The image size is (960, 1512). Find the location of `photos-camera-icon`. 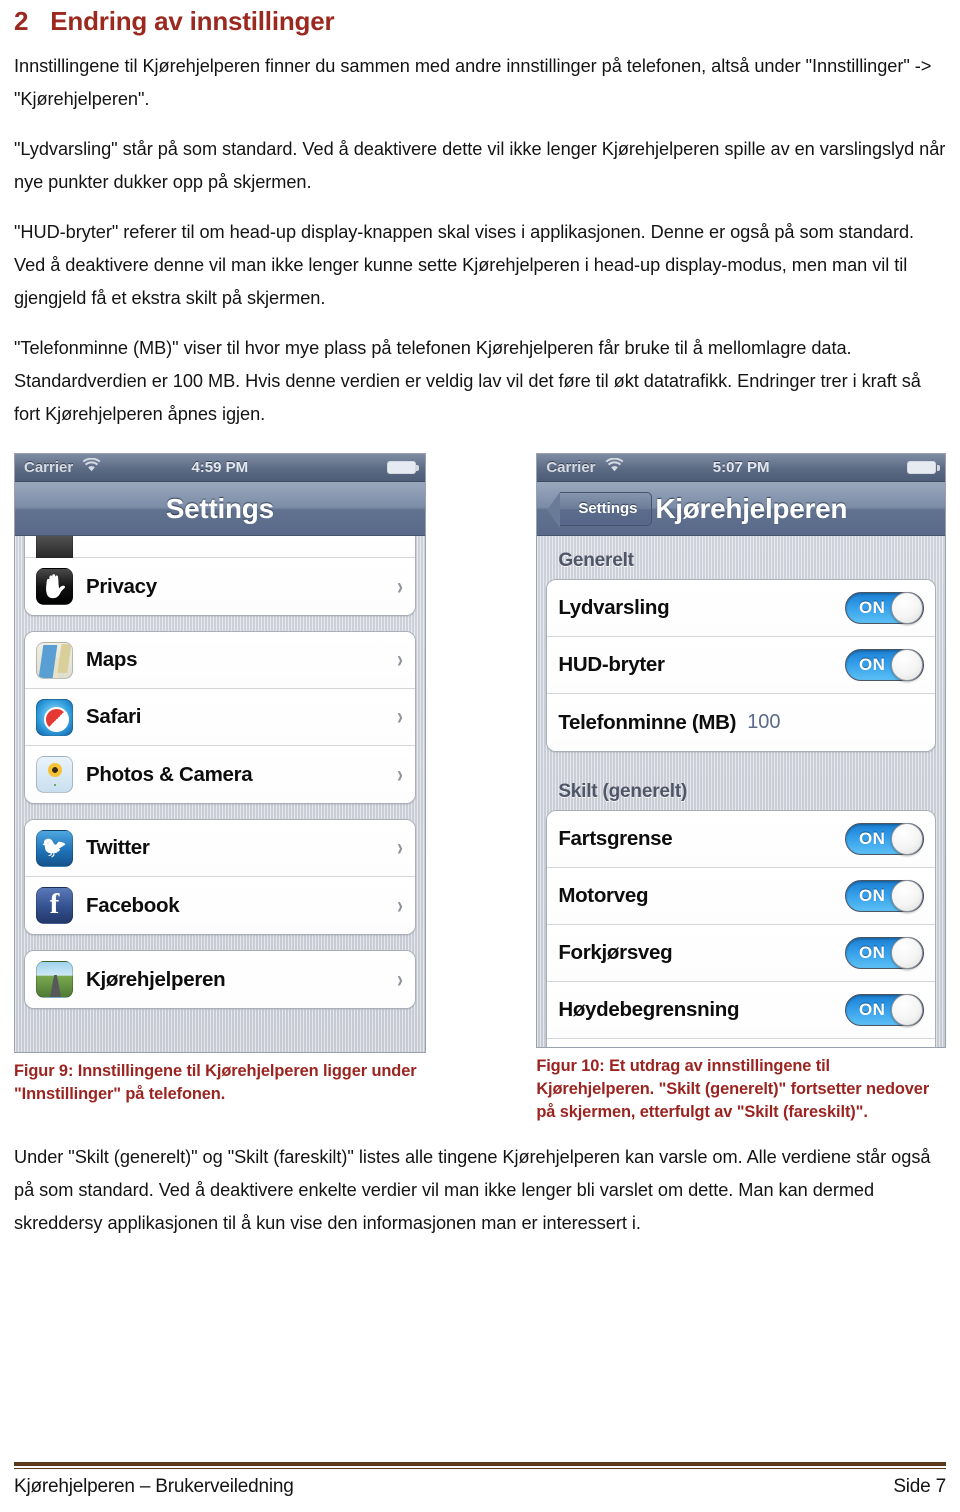

photos-camera-icon is located at coordinates (54, 774).